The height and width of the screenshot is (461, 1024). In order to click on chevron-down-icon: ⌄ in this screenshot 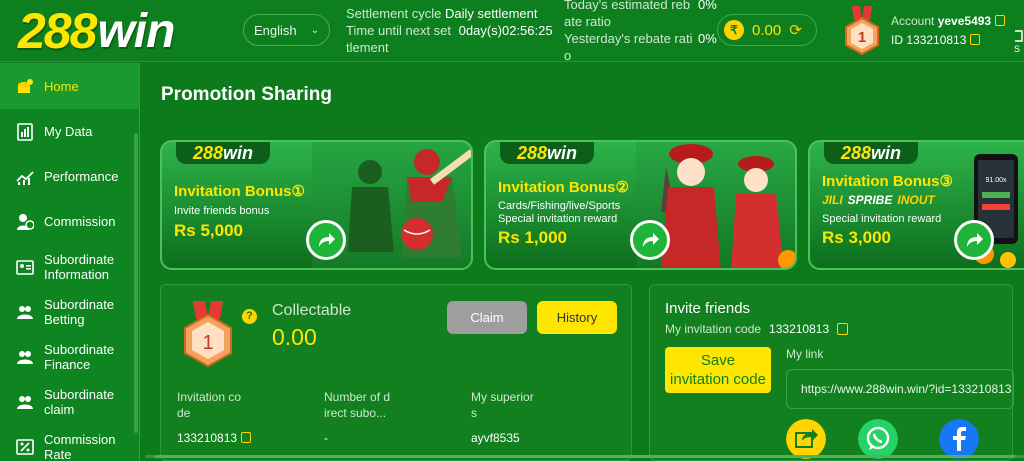, I will do `click(314, 30)`.